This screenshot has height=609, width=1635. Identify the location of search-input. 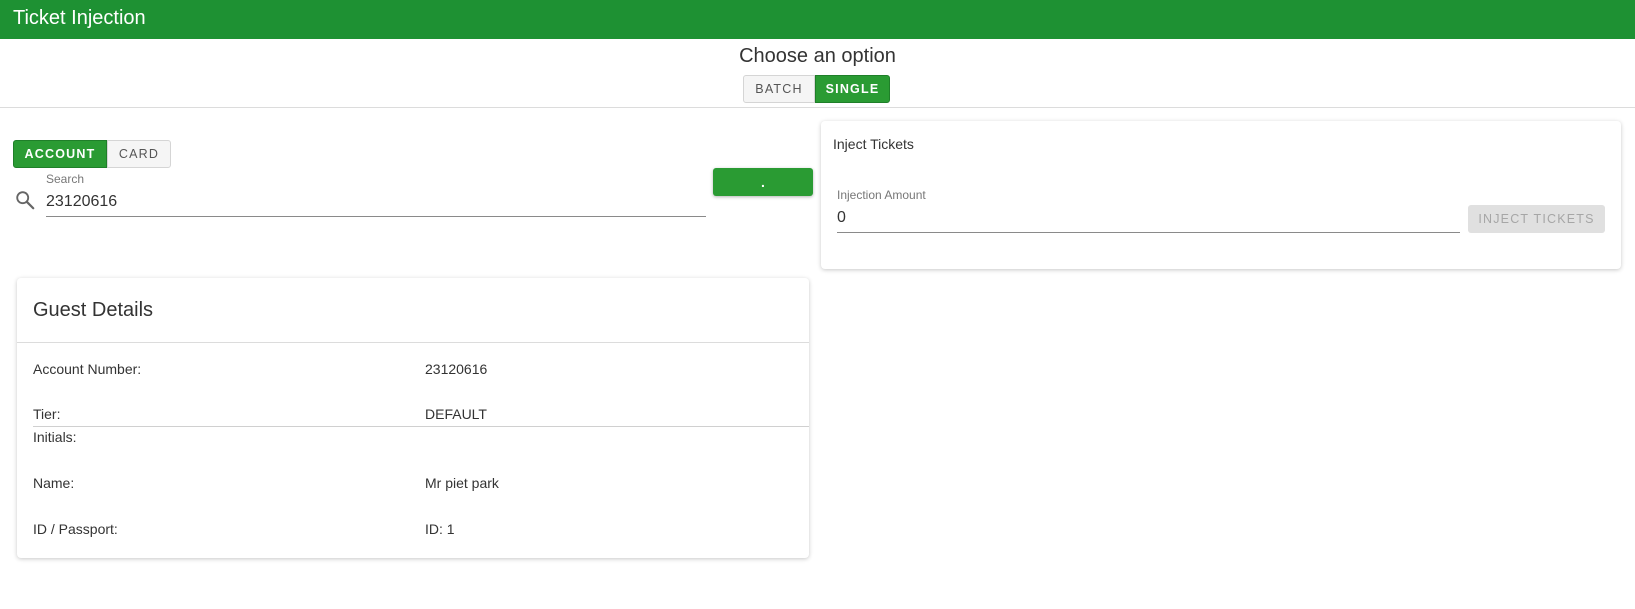
(376, 202).